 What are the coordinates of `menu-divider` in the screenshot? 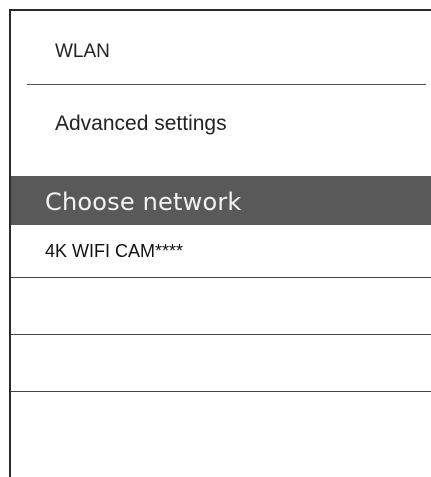 It's located at (226, 84).